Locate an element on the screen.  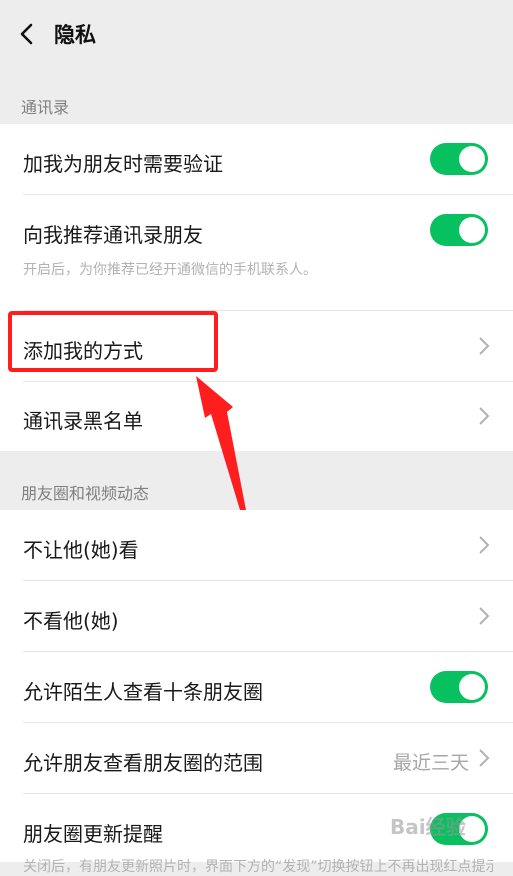
recommend-contacts-label: 向我推荐通讯录朋友 is located at coordinates (113, 235).